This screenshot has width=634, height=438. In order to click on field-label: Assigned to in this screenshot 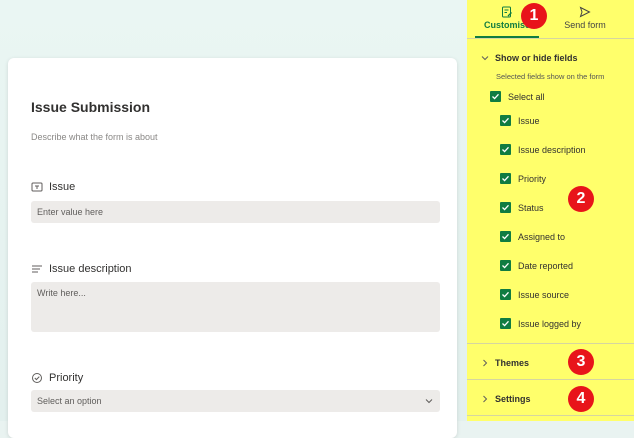, I will do `click(542, 236)`.